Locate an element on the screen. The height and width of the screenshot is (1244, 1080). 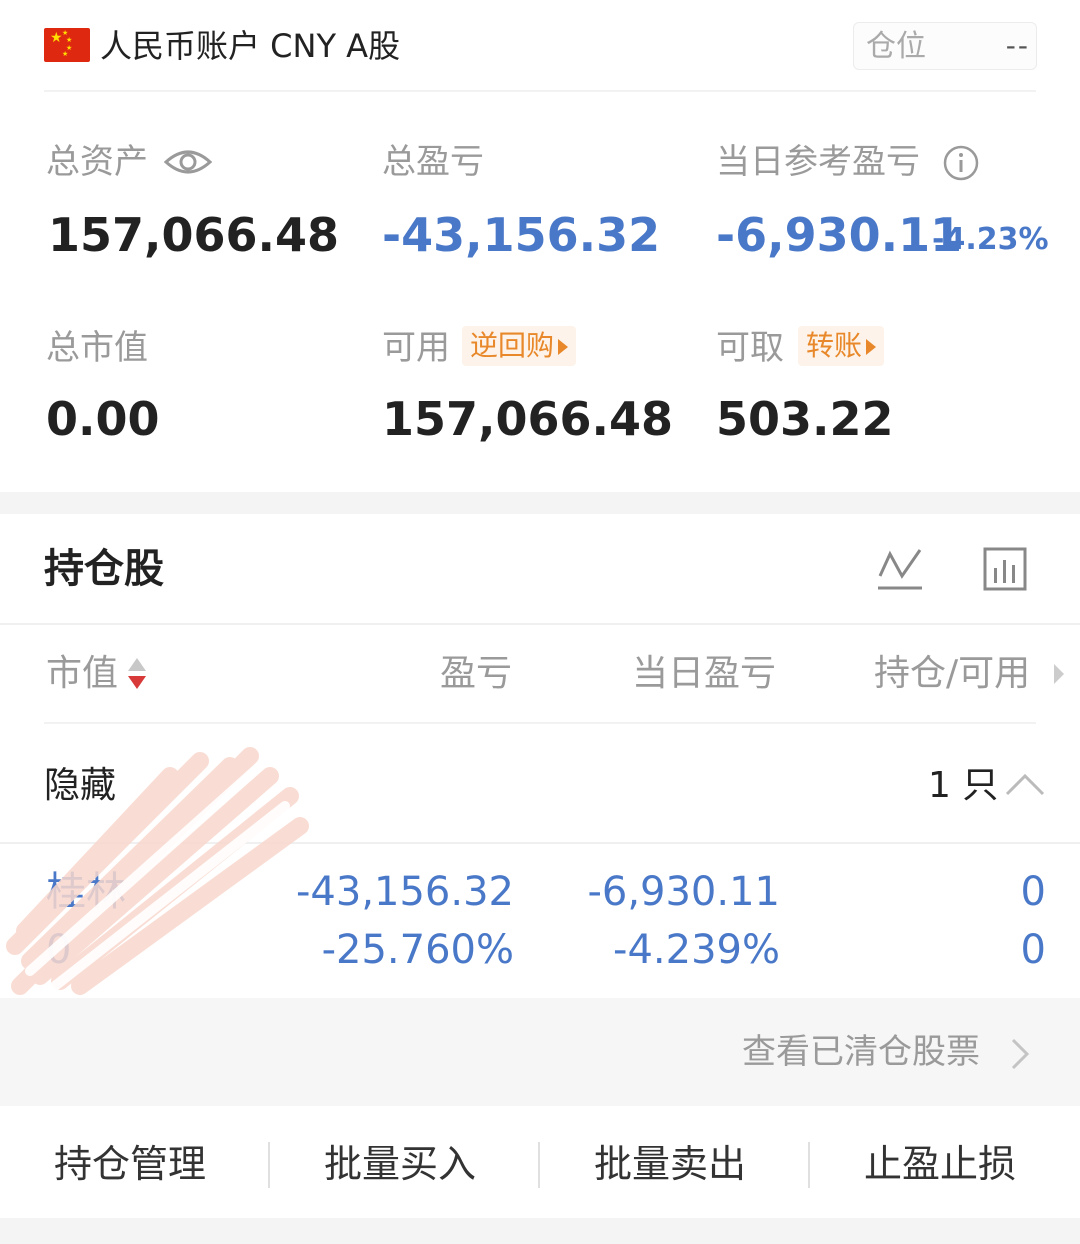
stock-daily-pnl: -6,930.11 is located at coordinates (683, 892).